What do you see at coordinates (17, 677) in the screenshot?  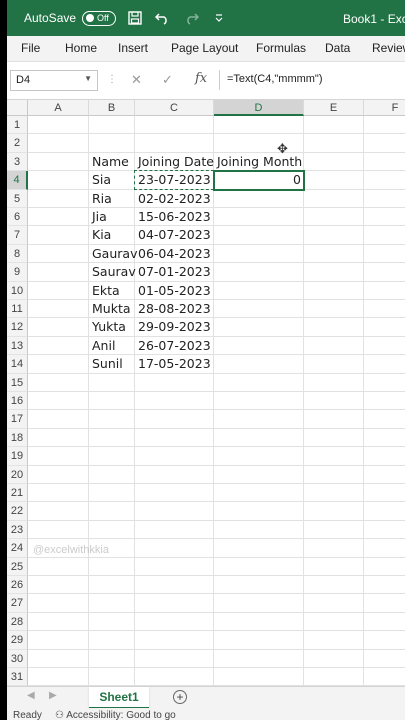 I see `row-header-31: 31` at bounding box center [17, 677].